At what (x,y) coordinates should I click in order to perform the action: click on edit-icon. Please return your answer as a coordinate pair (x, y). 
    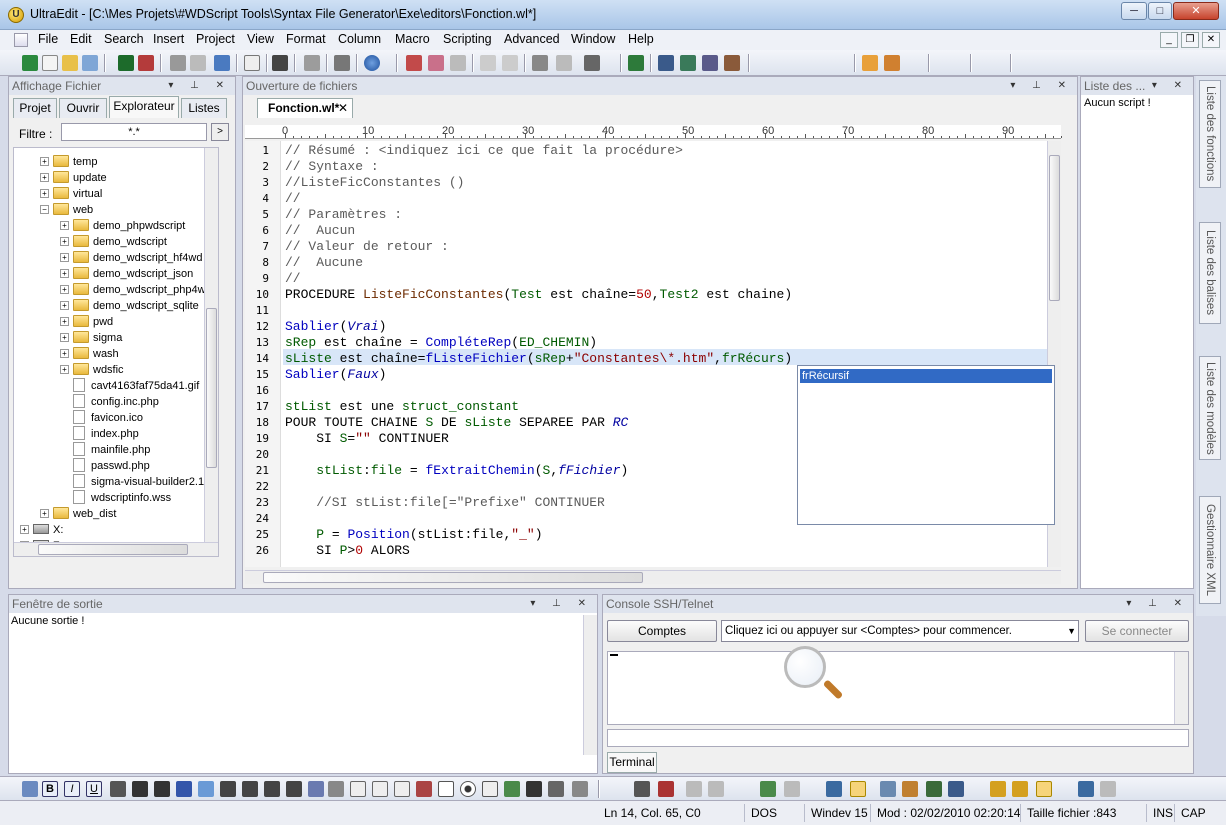
    Looking at the image, I should click on (414, 63).